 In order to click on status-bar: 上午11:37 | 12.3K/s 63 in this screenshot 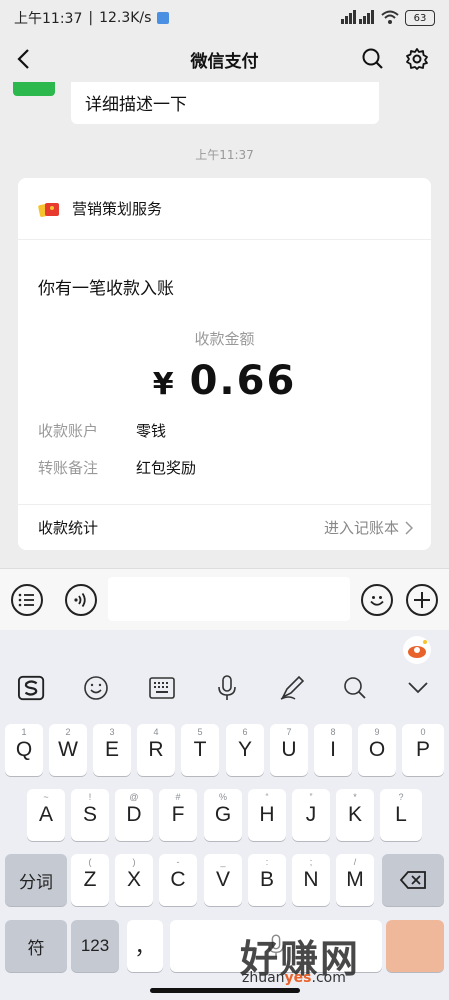, I will do `click(224, 18)`.